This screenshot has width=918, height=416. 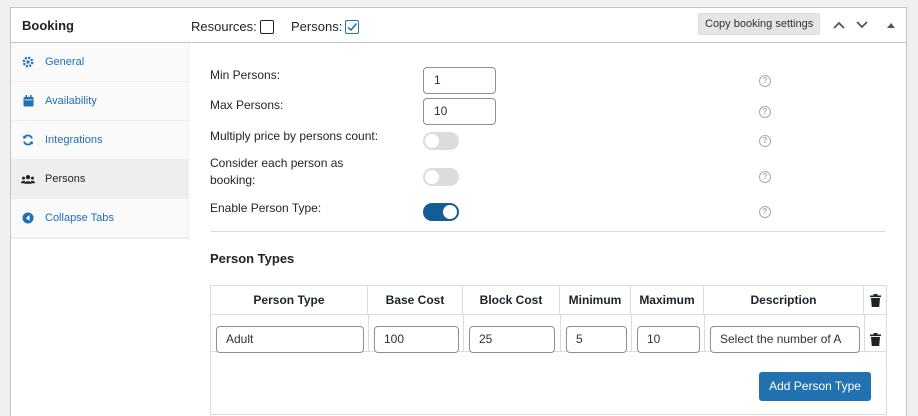 I want to click on tab-label: Integrations, so click(x=74, y=140).